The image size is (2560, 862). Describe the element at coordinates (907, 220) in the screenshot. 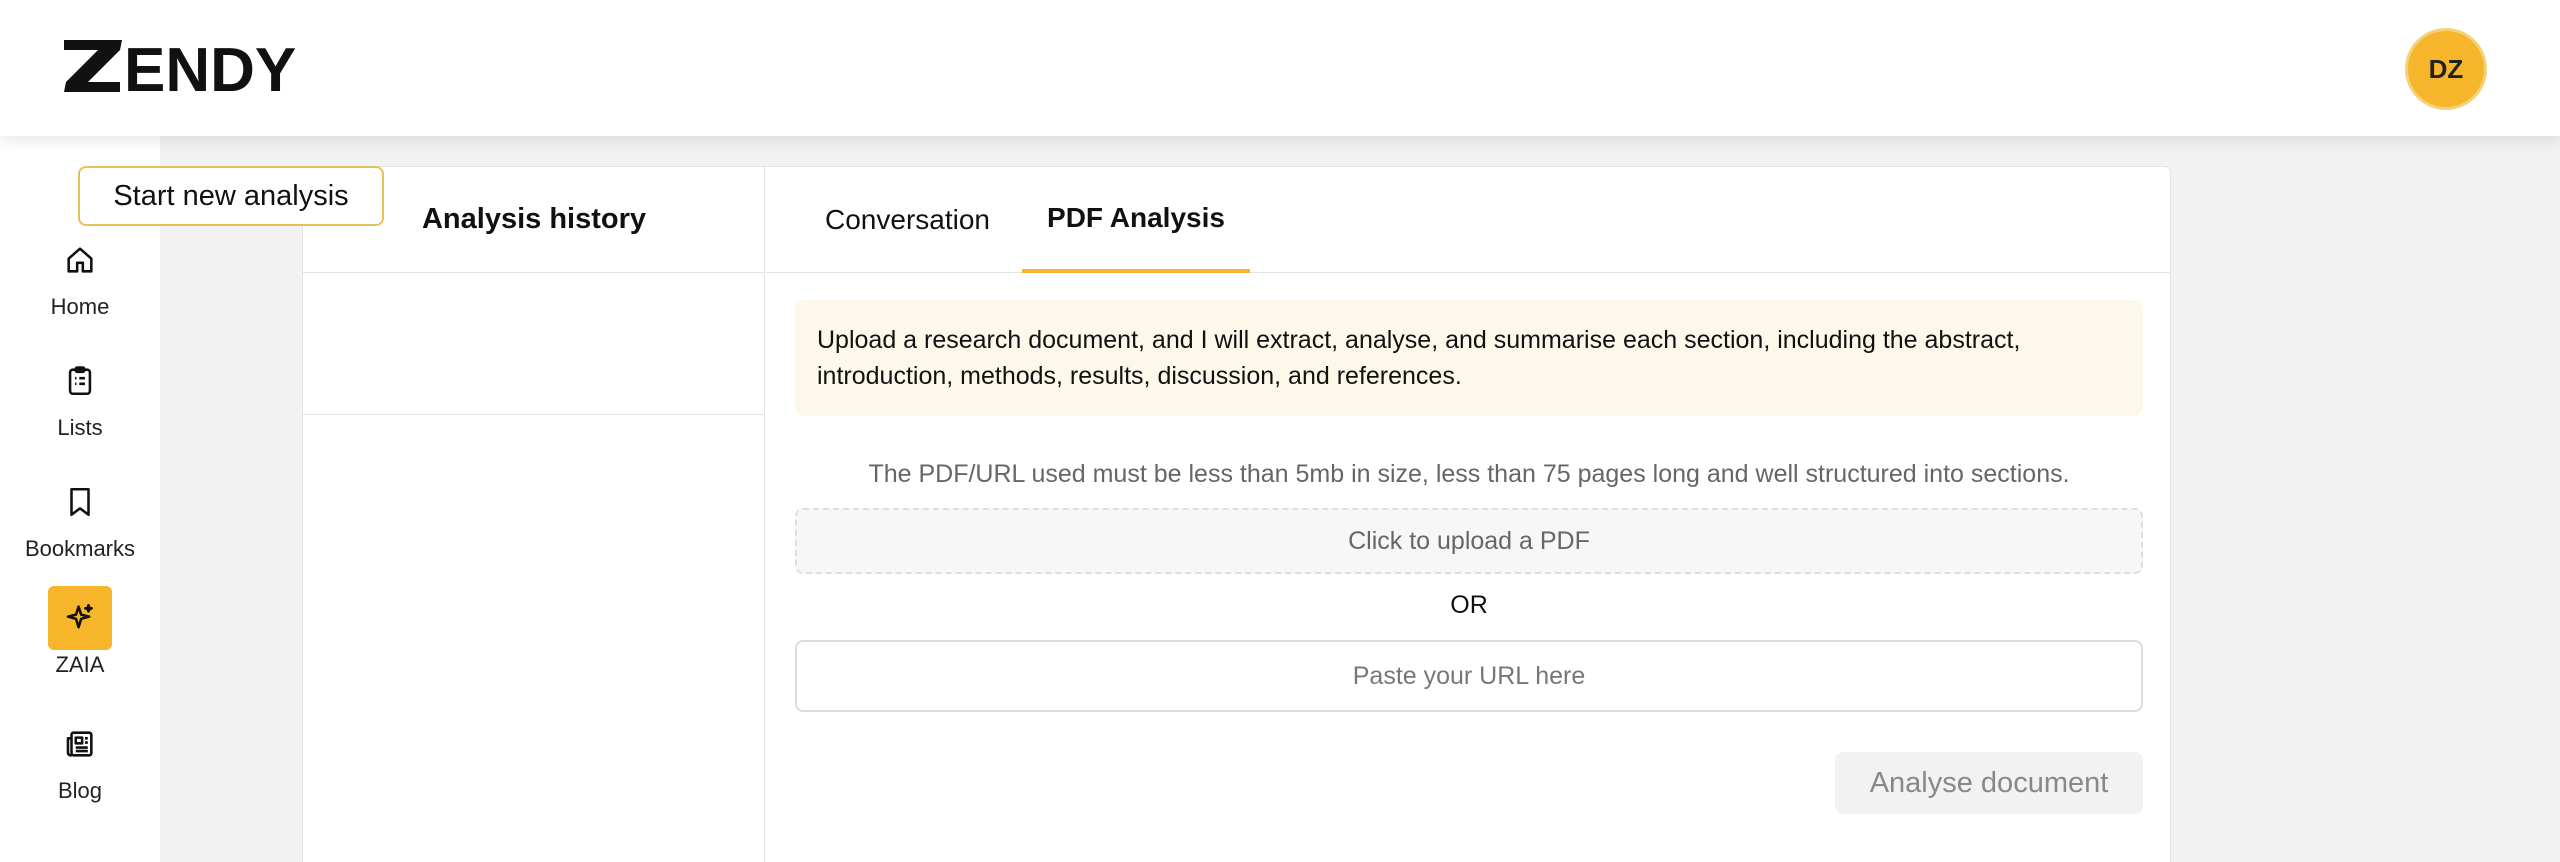

I see `tab-conversation: Conversation` at that location.